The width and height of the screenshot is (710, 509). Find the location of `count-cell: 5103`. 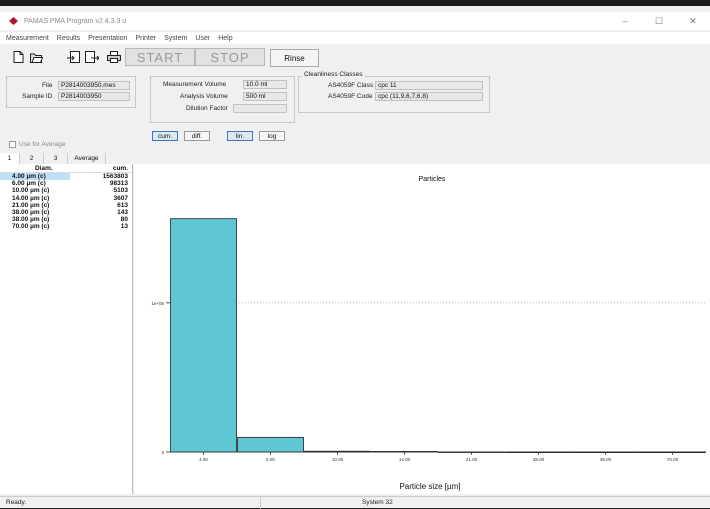

count-cell: 5103 is located at coordinates (120, 191).